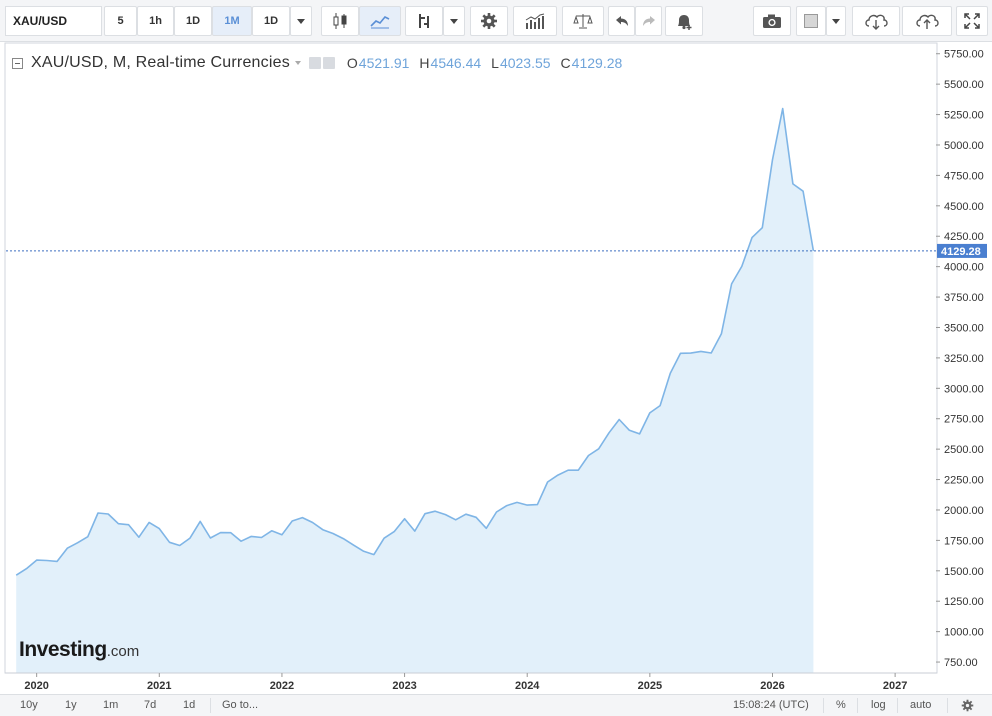  I want to click on y-tick-label: 4000.00, so click(964, 268).